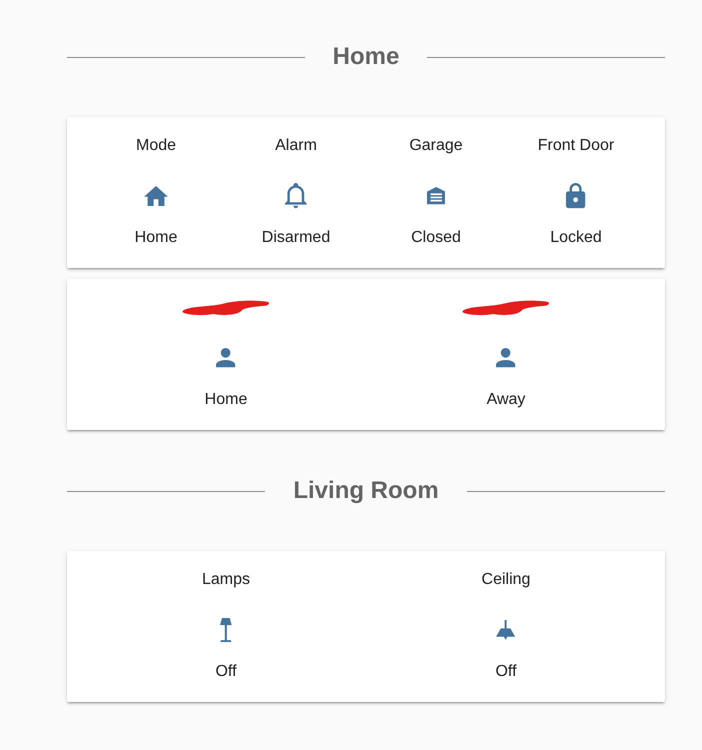 Image resolution: width=702 pixels, height=750 pixels. What do you see at coordinates (226, 630) in the screenshot?
I see `lamp-icon` at bounding box center [226, 630].